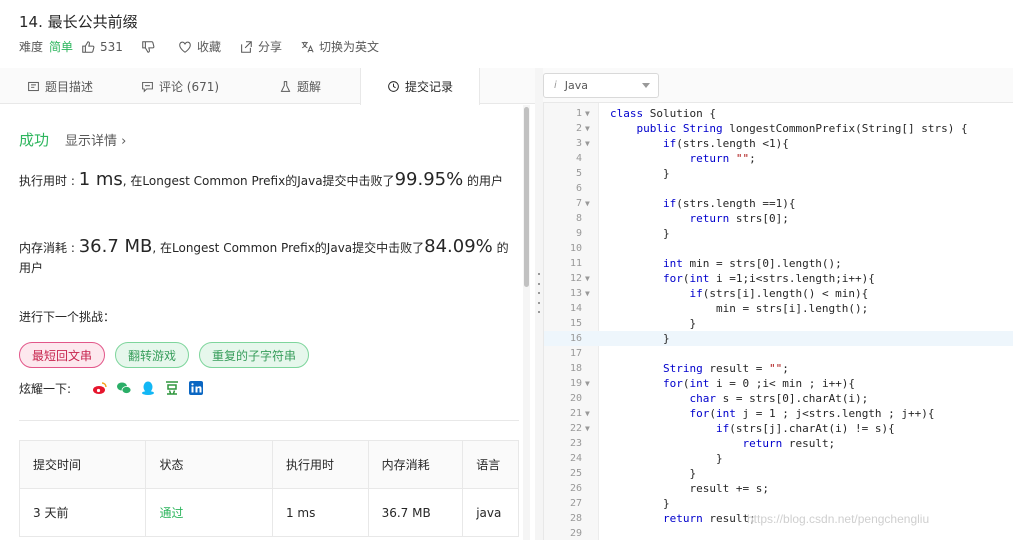 The height and width of the screenshot is (540, 1013). I want to click on memory-value: 36.7 MB, so click(115, 246).